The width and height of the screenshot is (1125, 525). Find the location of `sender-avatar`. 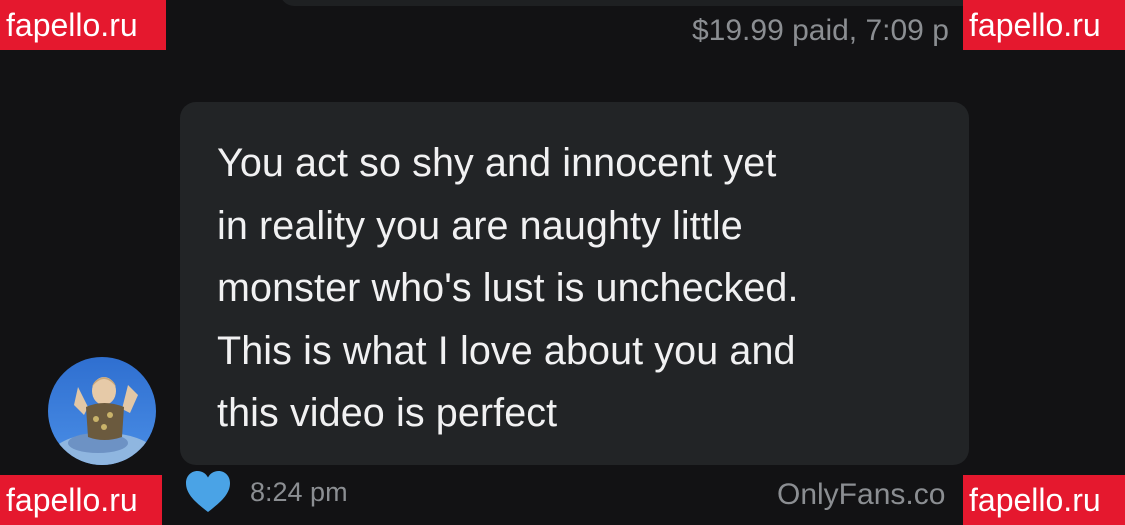

sender-avatar is located at coordinates (102, 411).